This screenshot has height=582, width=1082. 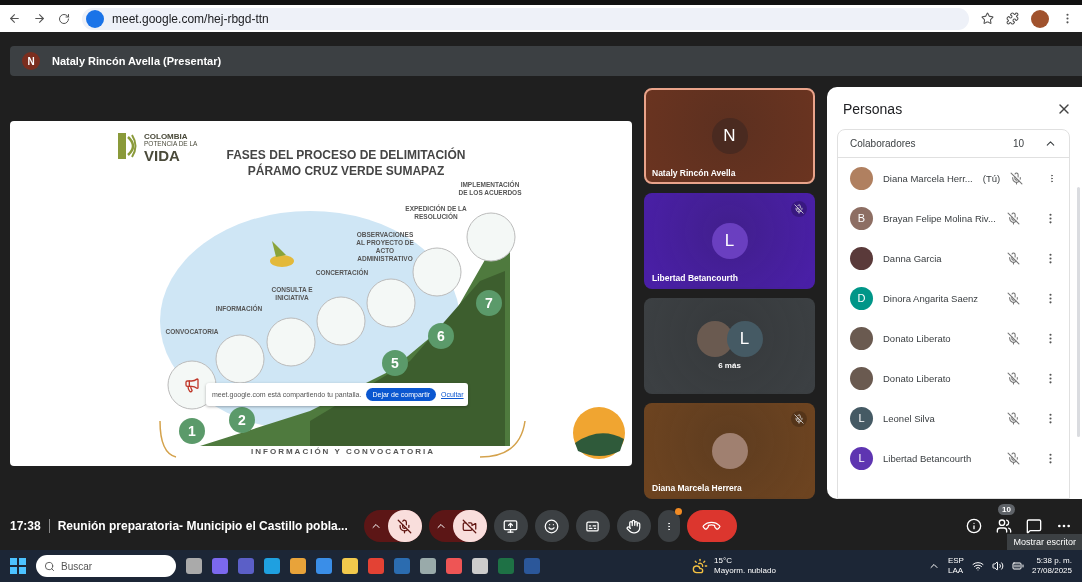 I want to click on reload-icon, so click(x=64, y=18).